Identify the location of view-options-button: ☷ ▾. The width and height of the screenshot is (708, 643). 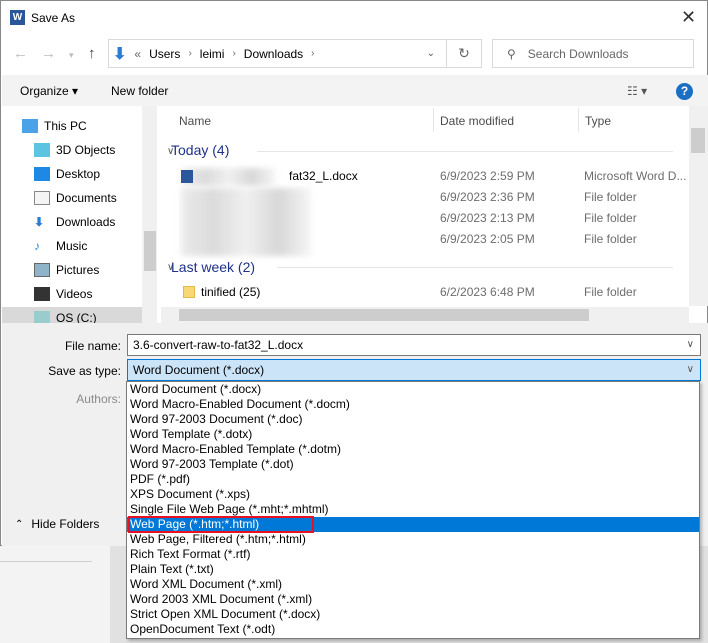
(637, 91).